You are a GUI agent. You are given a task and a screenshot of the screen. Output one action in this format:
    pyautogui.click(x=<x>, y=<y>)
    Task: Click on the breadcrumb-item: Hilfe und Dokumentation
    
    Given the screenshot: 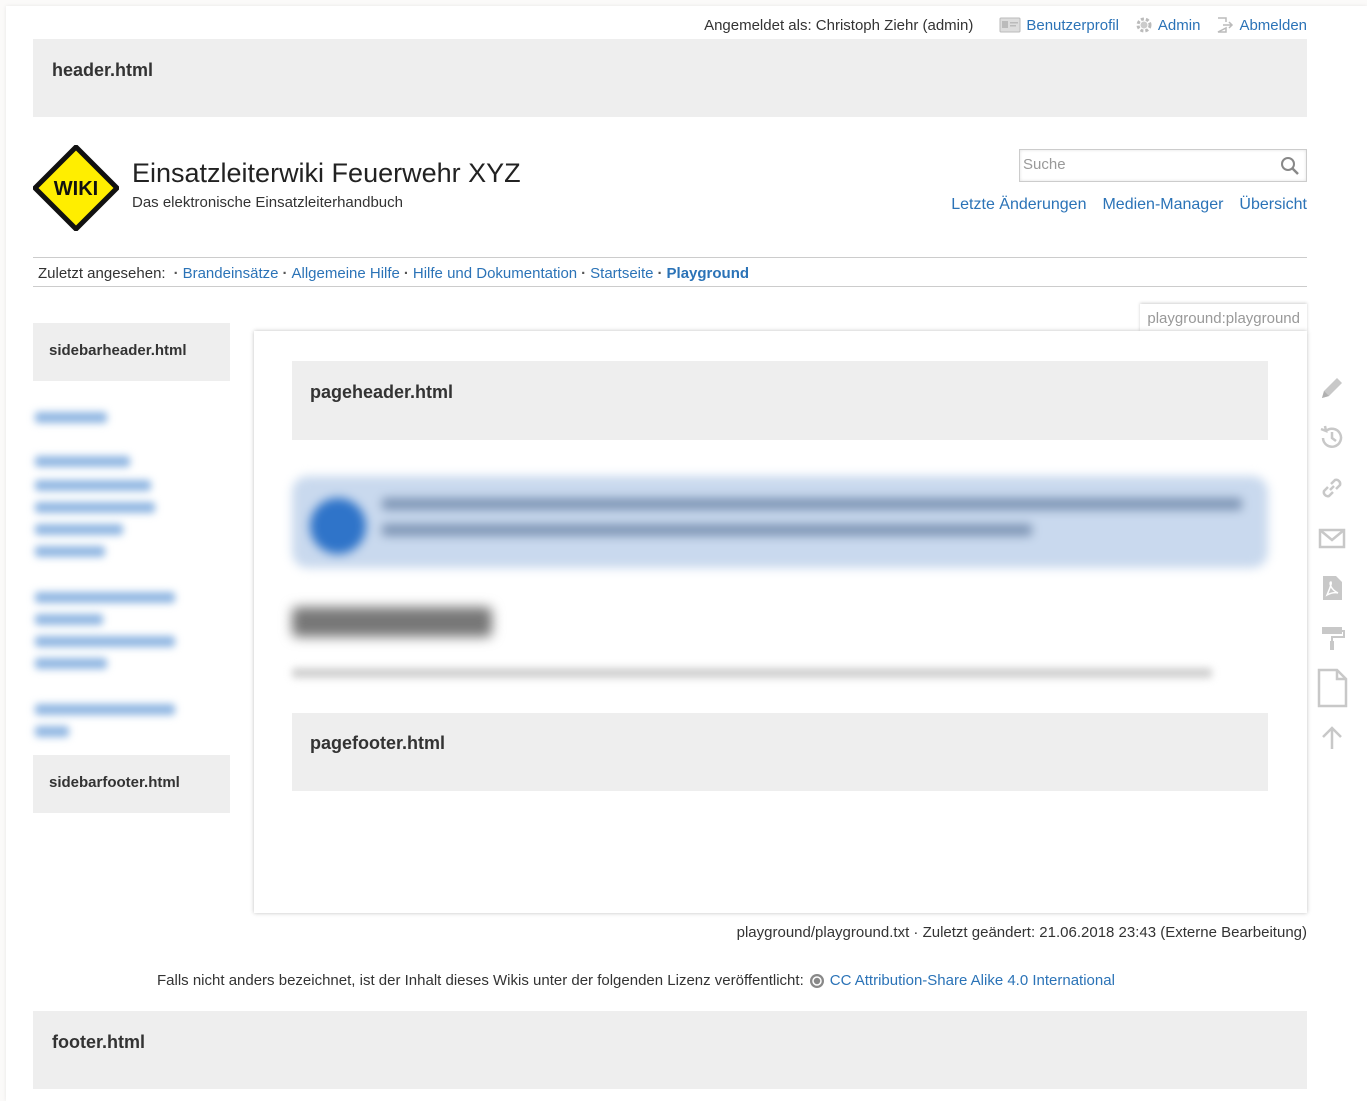 What is the action you would take?
    pyautogui.click(x=495, y=273)
    